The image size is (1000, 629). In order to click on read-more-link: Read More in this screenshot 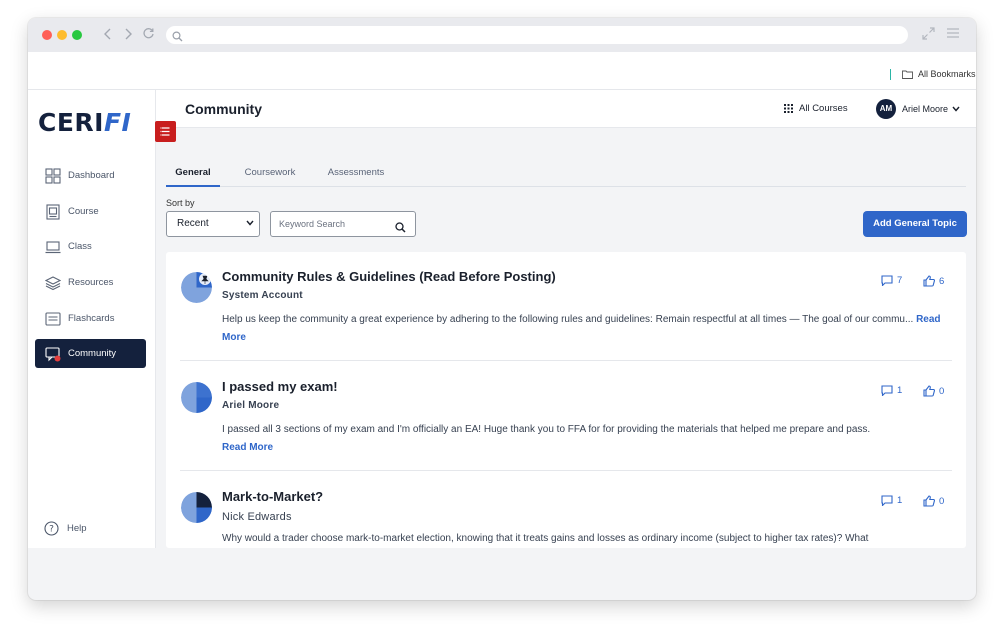, I will do `click(247, 447)`.